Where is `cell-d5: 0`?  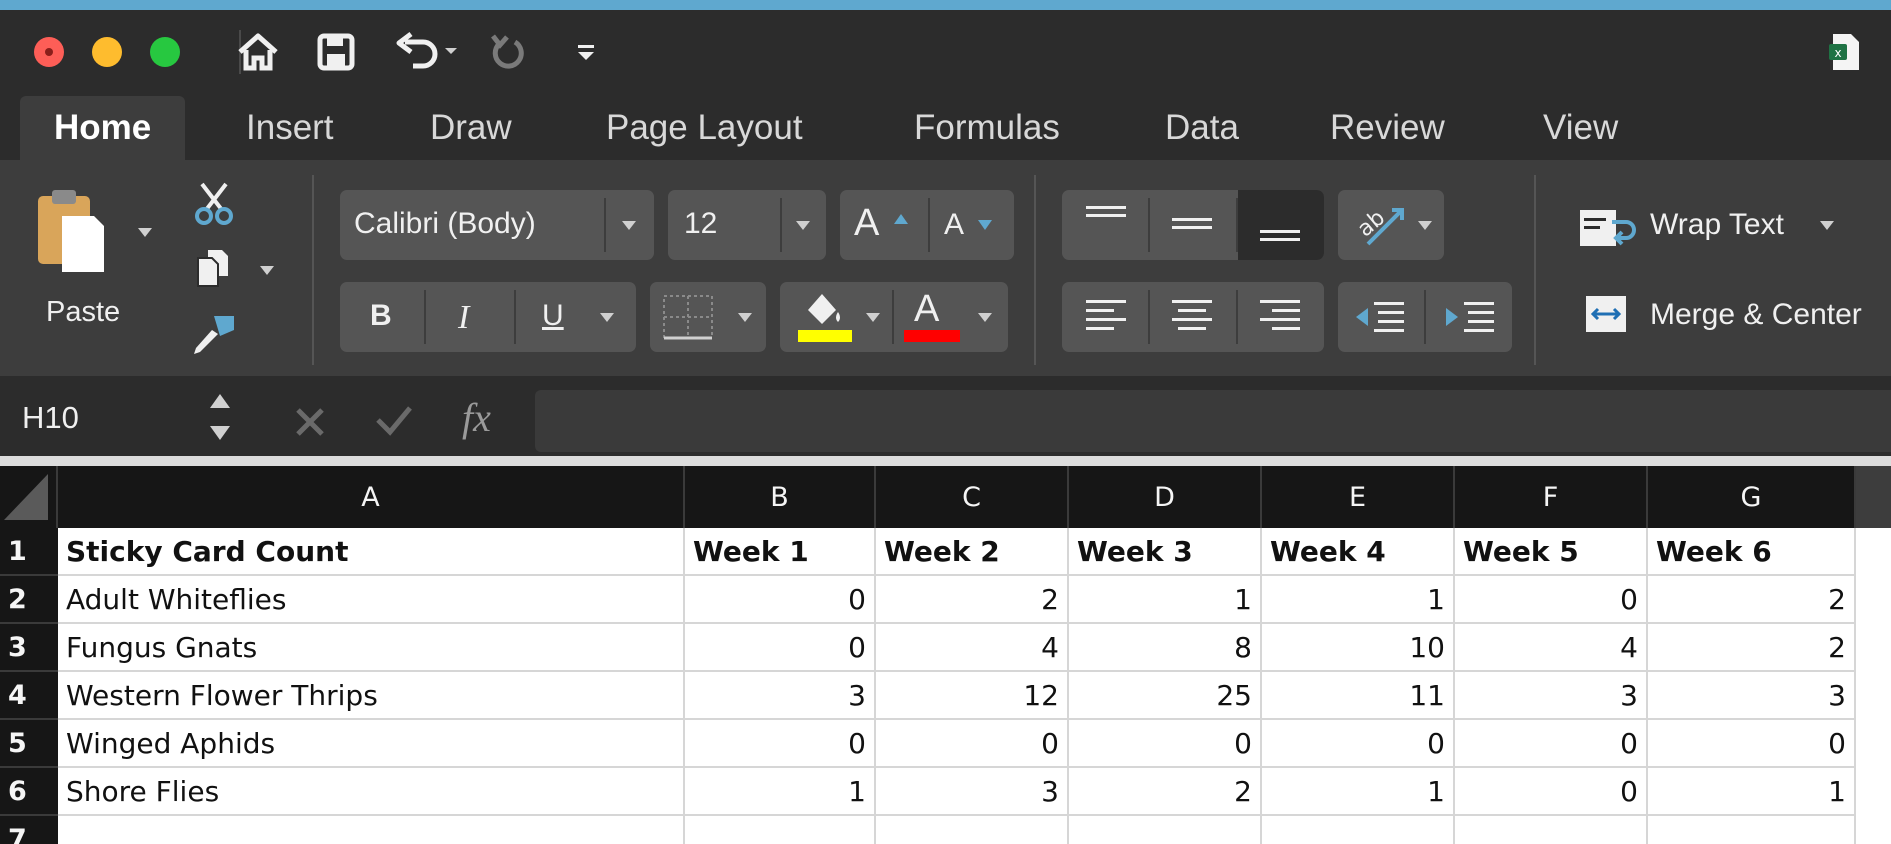 cell-d5: 0 is located at coordinates (1165, 744).